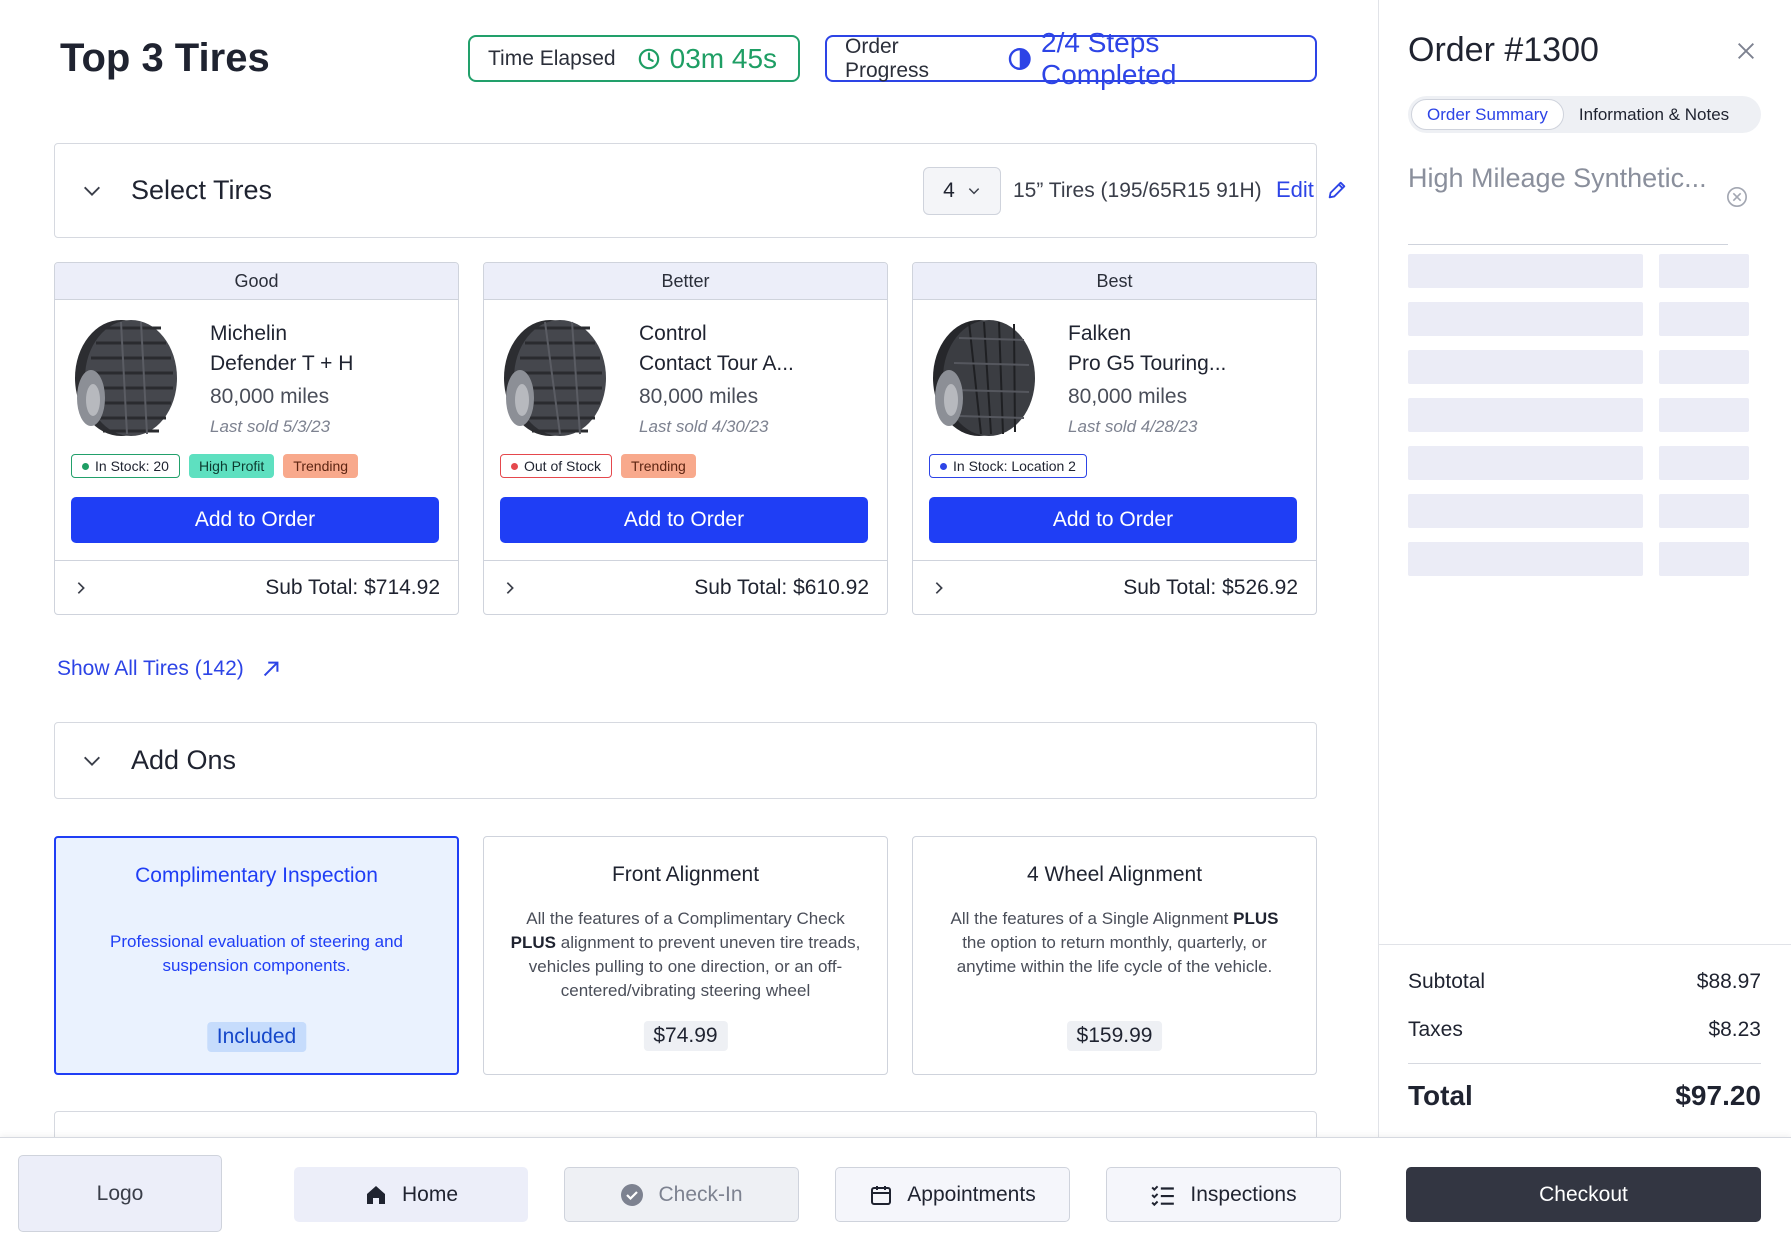 This screenshot has width=1791, height=1251. What do you see at coordinates (375, 1194) in the screenshot?
I see `home-icon` at bounding box center [375, 1194].